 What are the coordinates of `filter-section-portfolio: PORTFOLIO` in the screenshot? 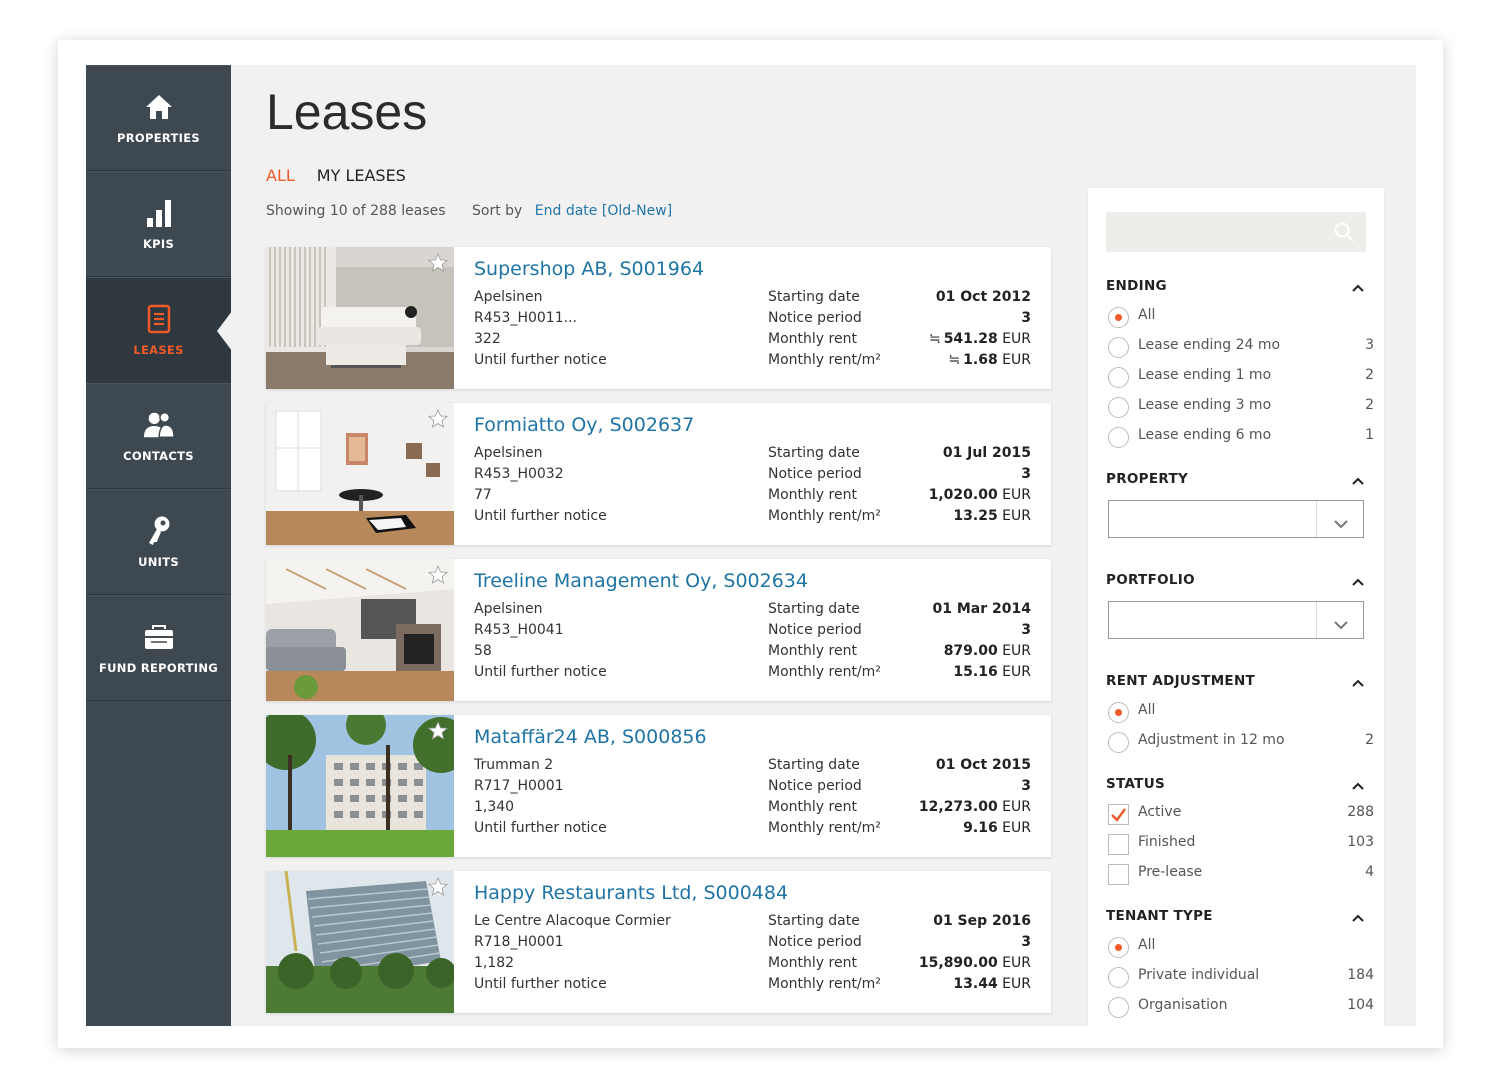 It's located at (1240, 580).